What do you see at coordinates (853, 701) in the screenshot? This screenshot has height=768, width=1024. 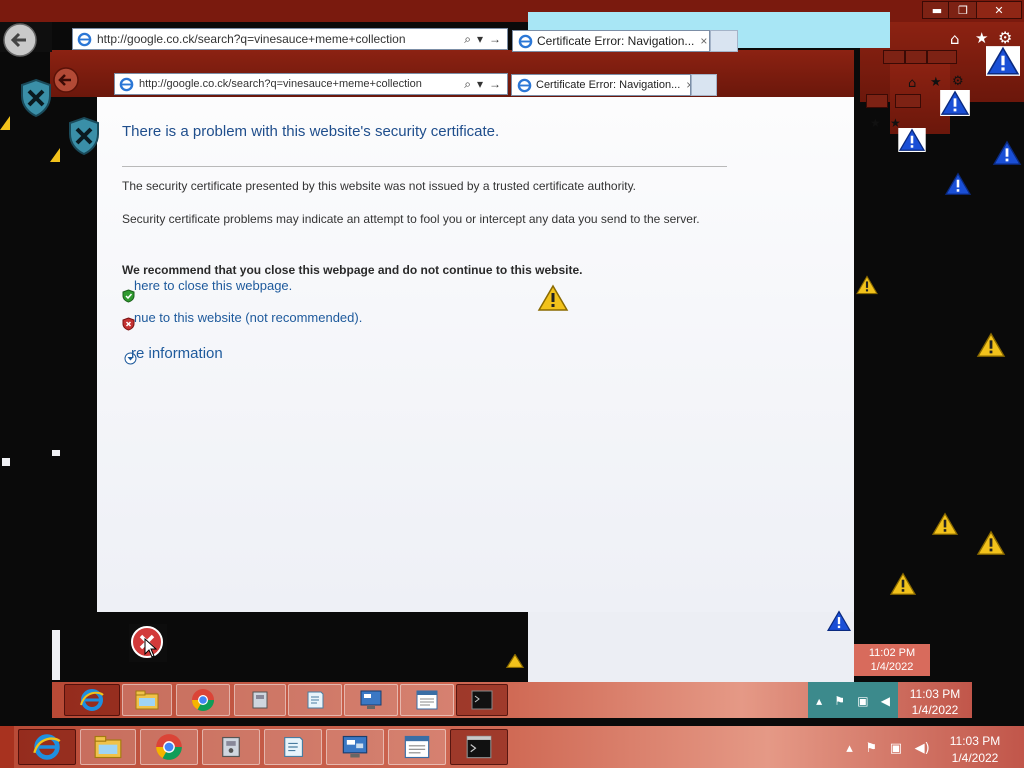 I see `ghost-tray-icons: ▴ ⚑ ▣ ◀` at bounding box center [853, 701].